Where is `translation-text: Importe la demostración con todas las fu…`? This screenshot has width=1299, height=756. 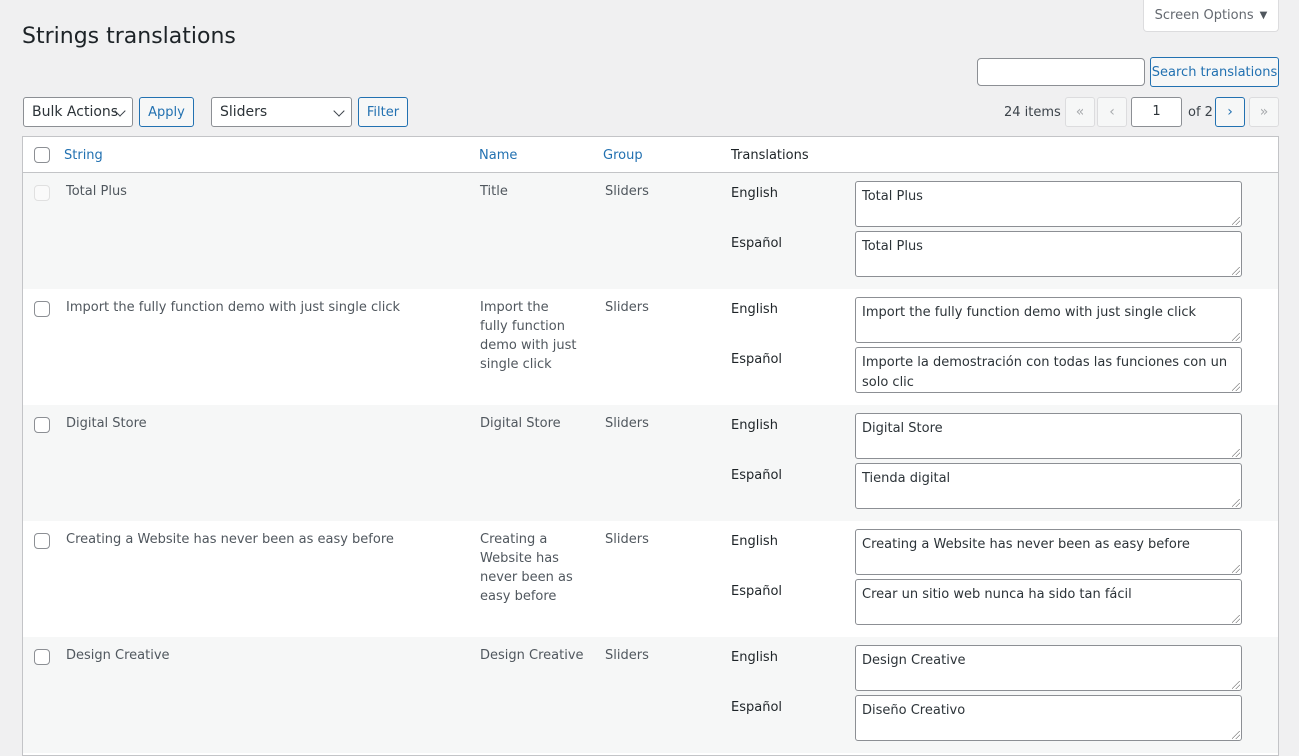
translation-text: Importe la demostración con todas las fu… is located at coordinates (1045, 372).